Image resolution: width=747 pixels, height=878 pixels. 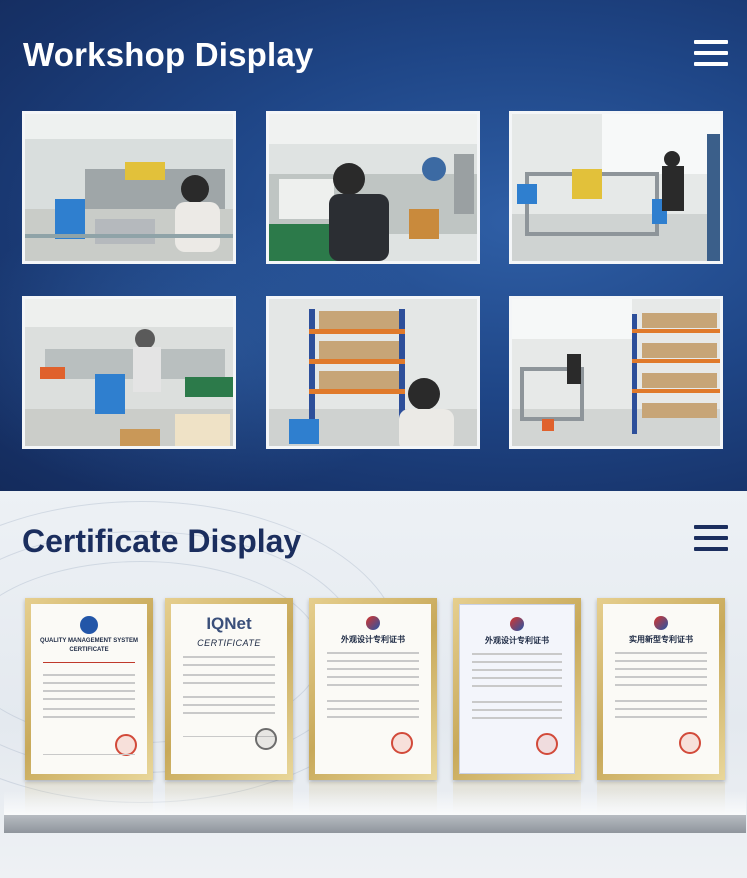 I want to click on certificate-card-4: 外观设计专利证书, so click(x=517, y=689).